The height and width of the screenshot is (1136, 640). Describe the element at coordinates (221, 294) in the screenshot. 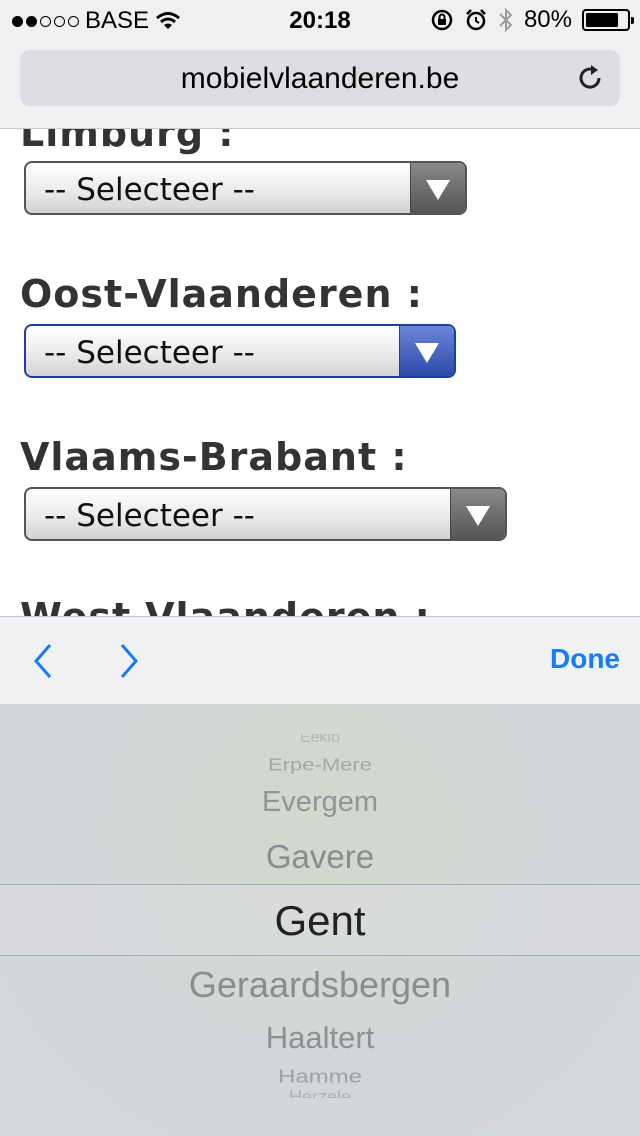

I see `field-label-oost-vlaanderen: Oost-Vlaanderen :` at that location.